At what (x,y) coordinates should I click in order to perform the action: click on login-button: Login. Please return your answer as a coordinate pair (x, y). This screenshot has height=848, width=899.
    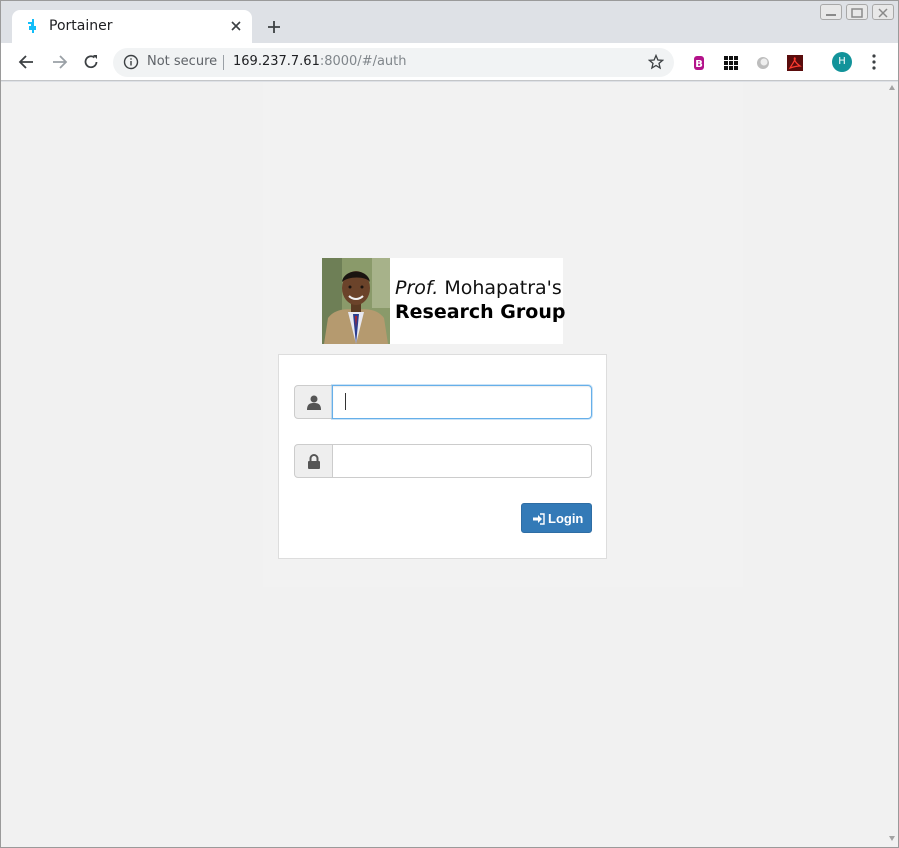
    Looking at the image, I should click on (556, 518).